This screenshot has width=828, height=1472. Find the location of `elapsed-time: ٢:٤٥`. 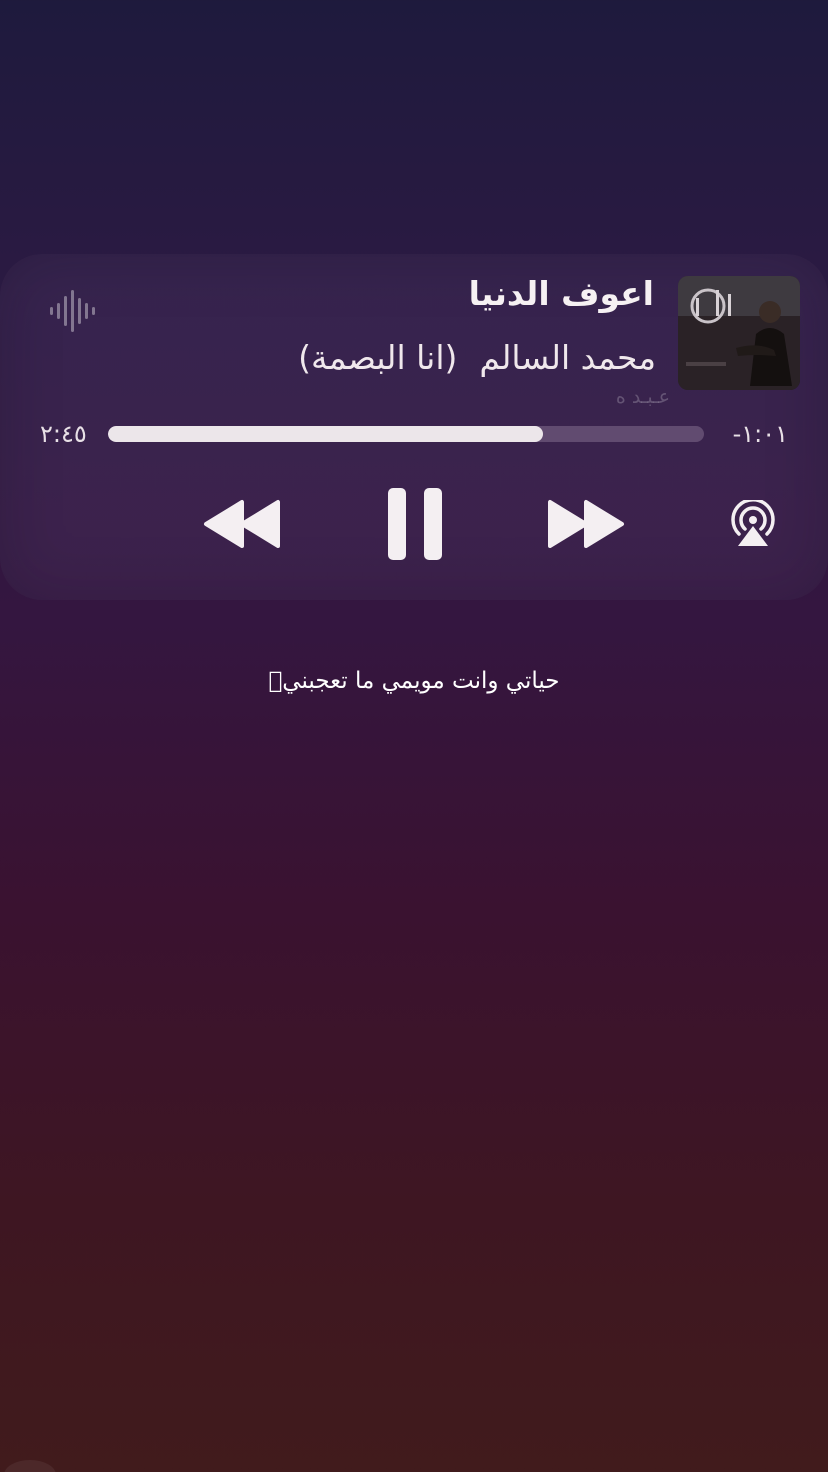

elapsed-time: ٢:٤٥ is located at coordinates (63, 434).